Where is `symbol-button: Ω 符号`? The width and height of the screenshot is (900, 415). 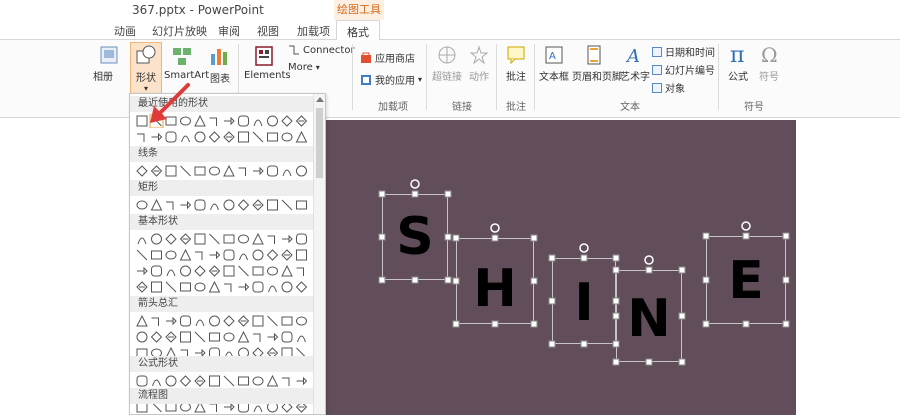
symbol-button: Ω 符号 is located at coordinates (769, 62).